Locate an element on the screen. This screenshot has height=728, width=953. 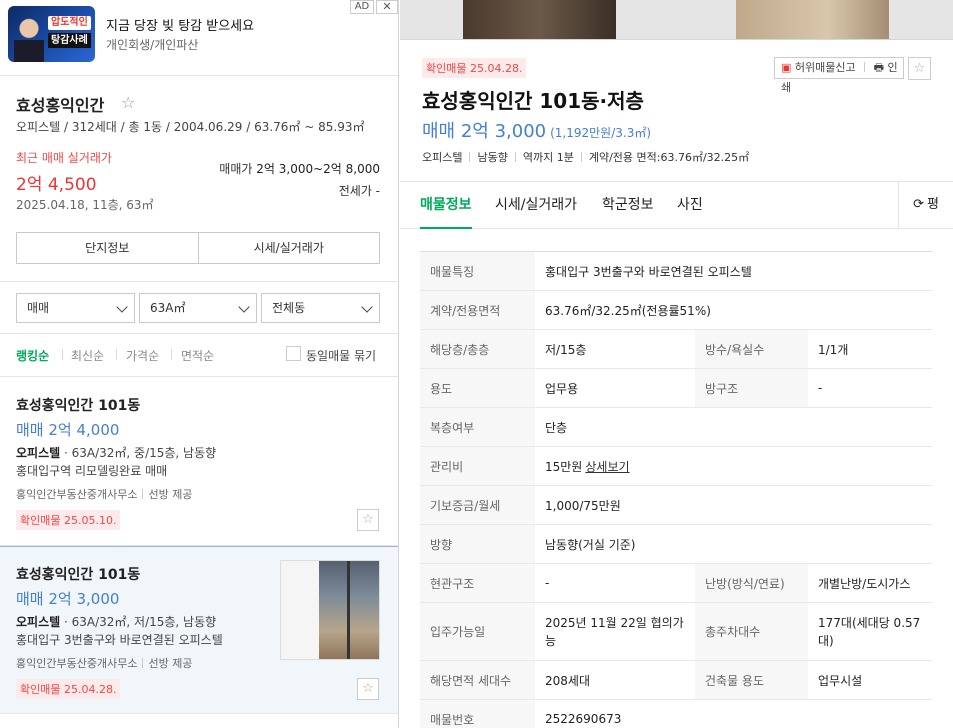
chevron-down-icon is located at coordinates (244, 307).